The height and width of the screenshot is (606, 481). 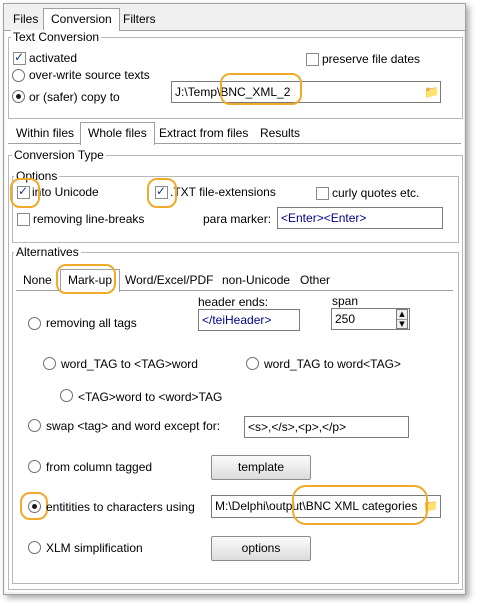 I want to click on options-button: options, so click(x=261, y=548).